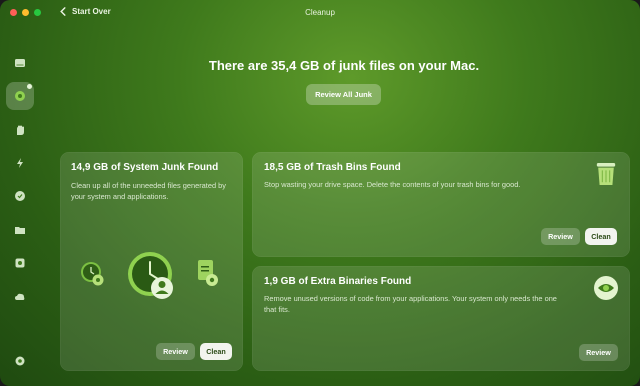 The image size is (640, 386). I want to click on shield-icon, so click(20, 196).